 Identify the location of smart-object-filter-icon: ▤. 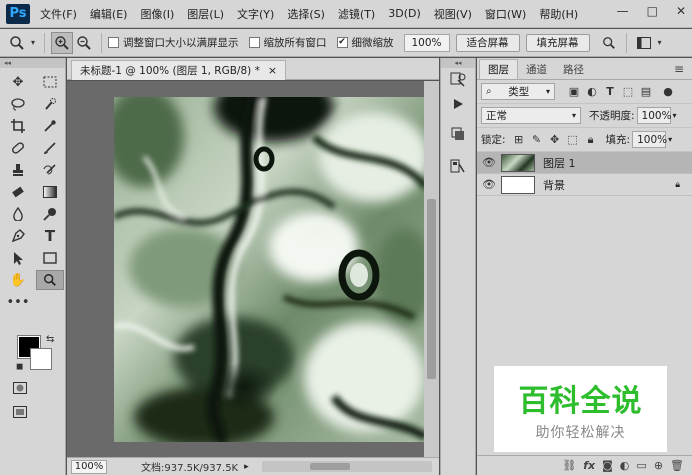
(646, 92).